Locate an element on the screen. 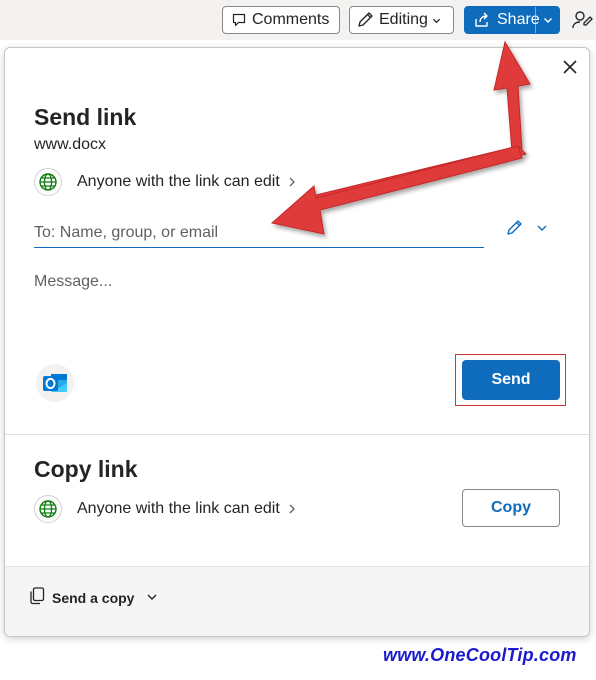  send-a-copy-button: Send a copy is located at coordinates (93, 597).